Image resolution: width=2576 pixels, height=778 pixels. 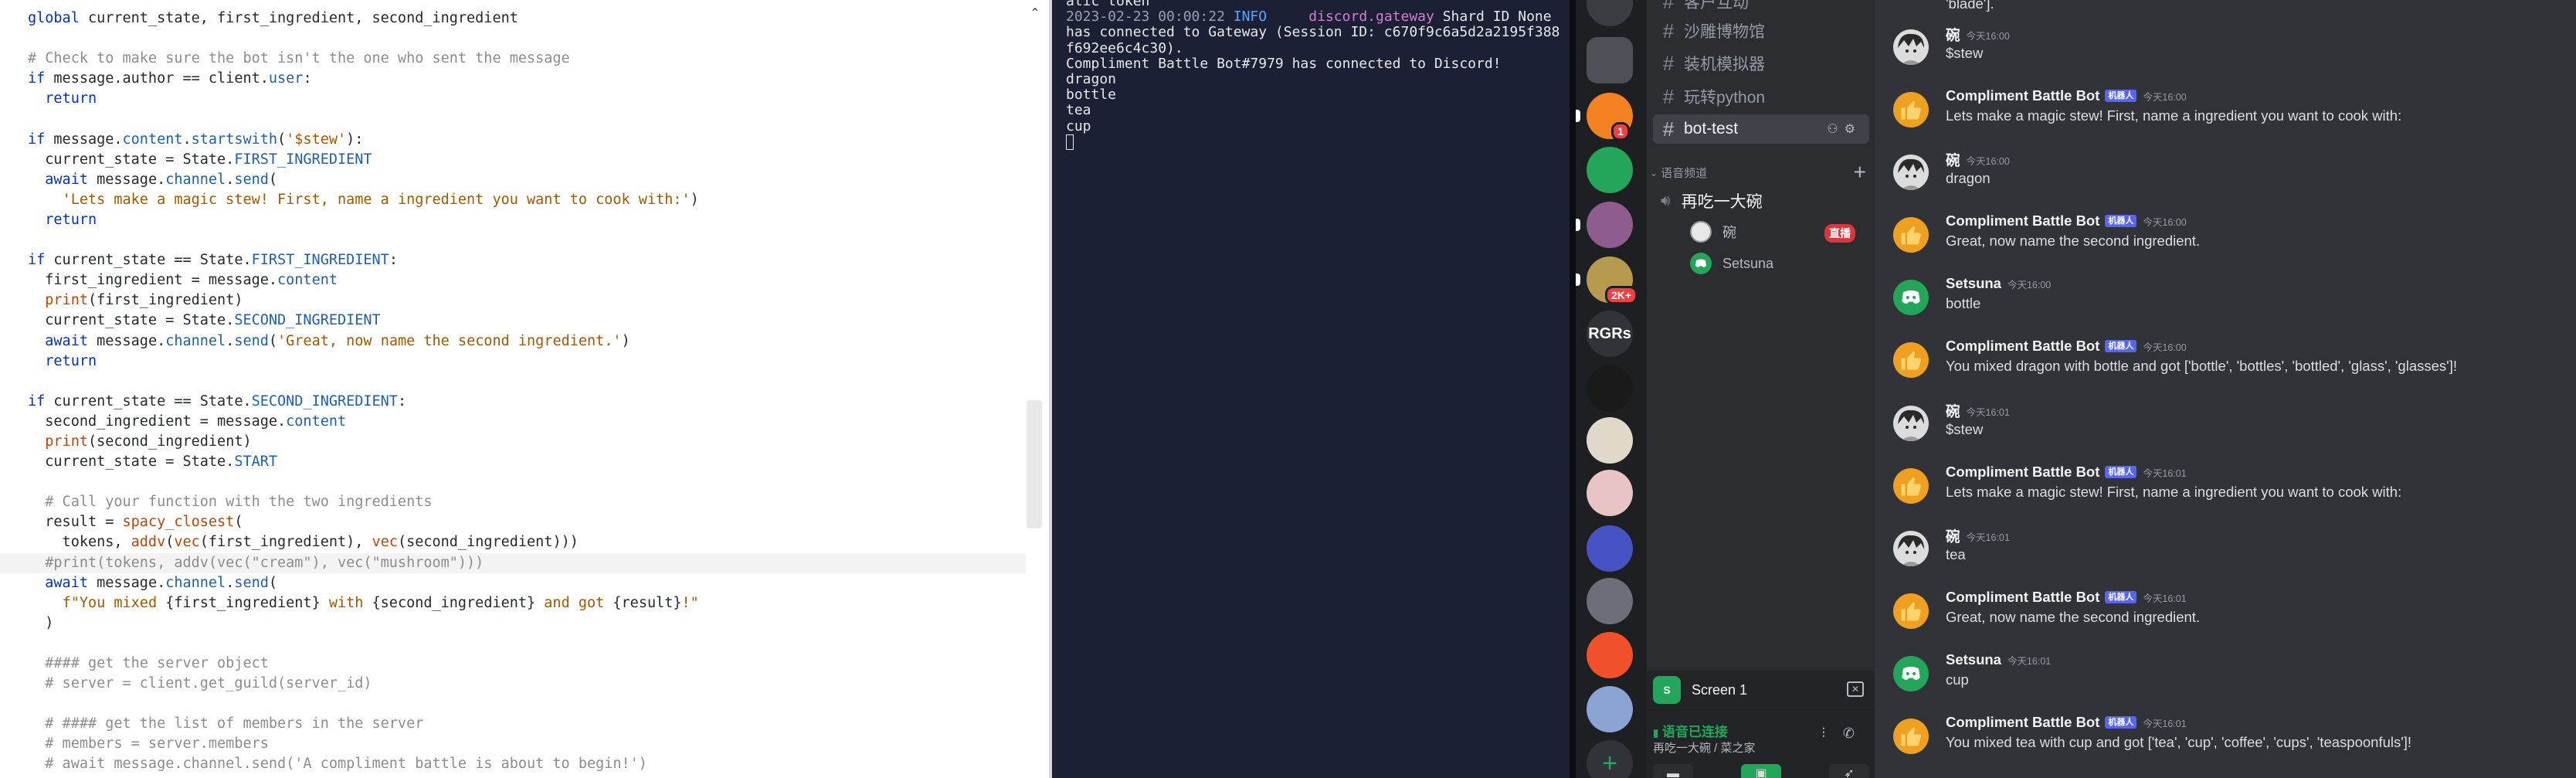 I want to click on channel-item: # 装机模拟器, so click(x=1761, y=63).